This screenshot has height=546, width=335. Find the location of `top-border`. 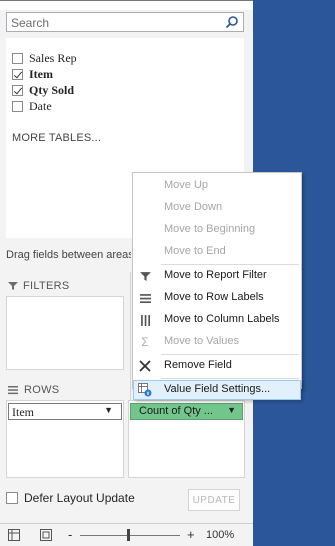

top-border is located at coordinates (126, 0).